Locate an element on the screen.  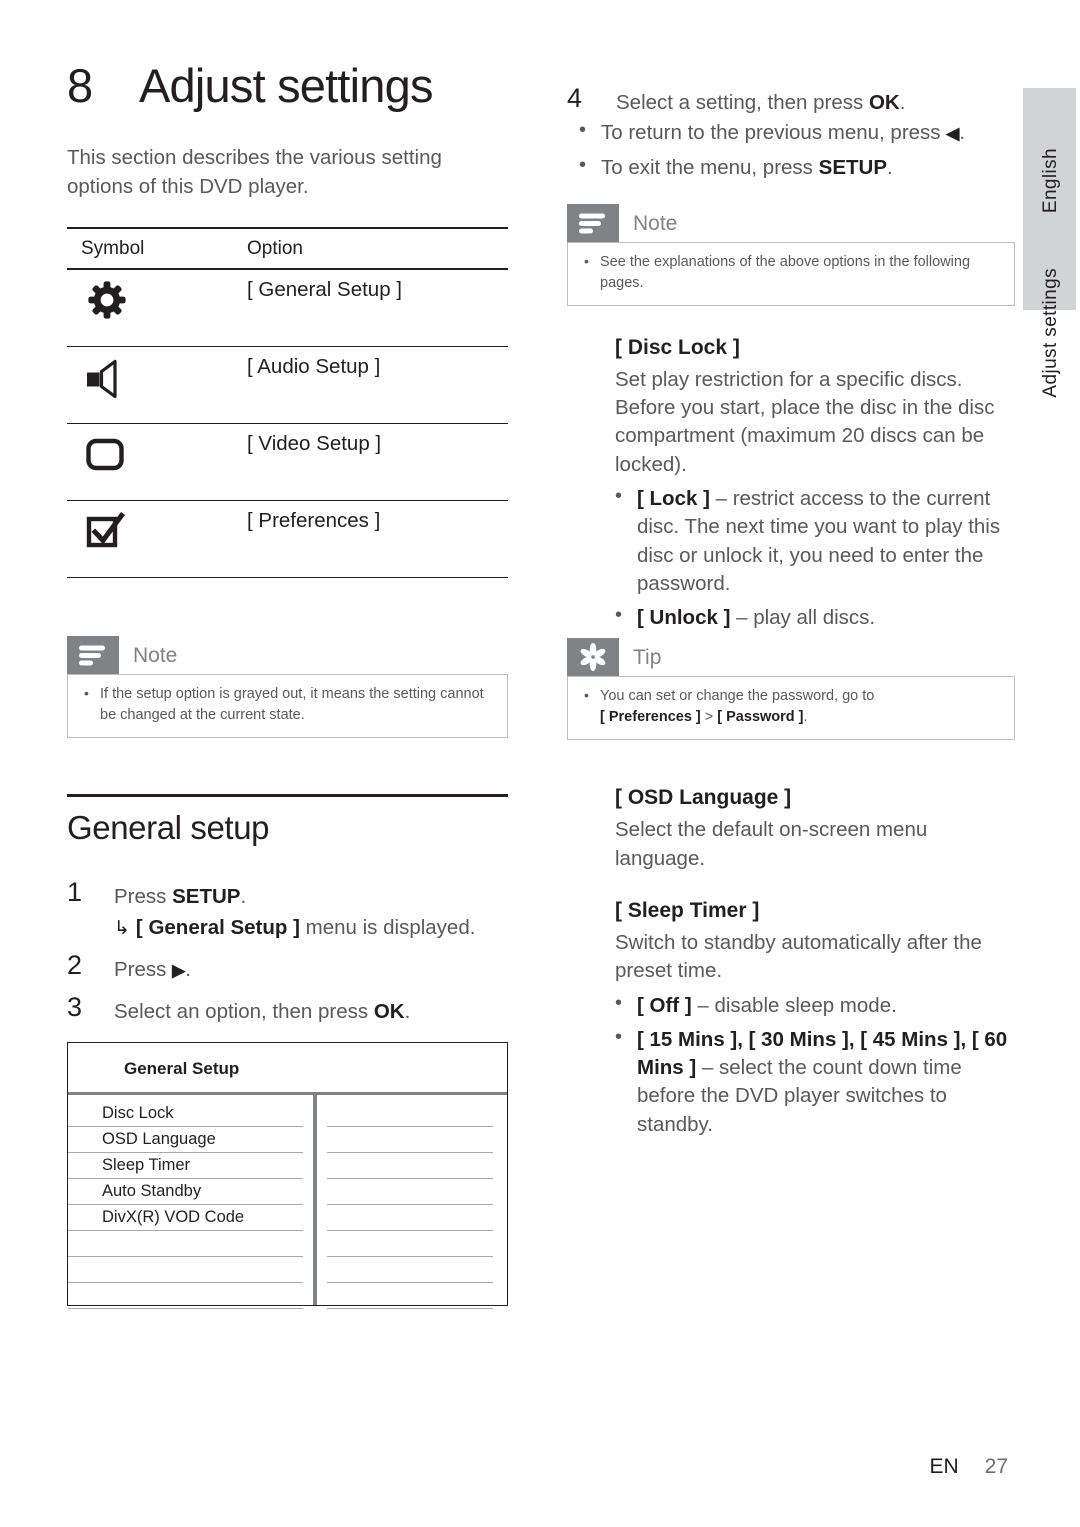
step-text-a: Select a setting, then press is located at coordinates (742, 102).